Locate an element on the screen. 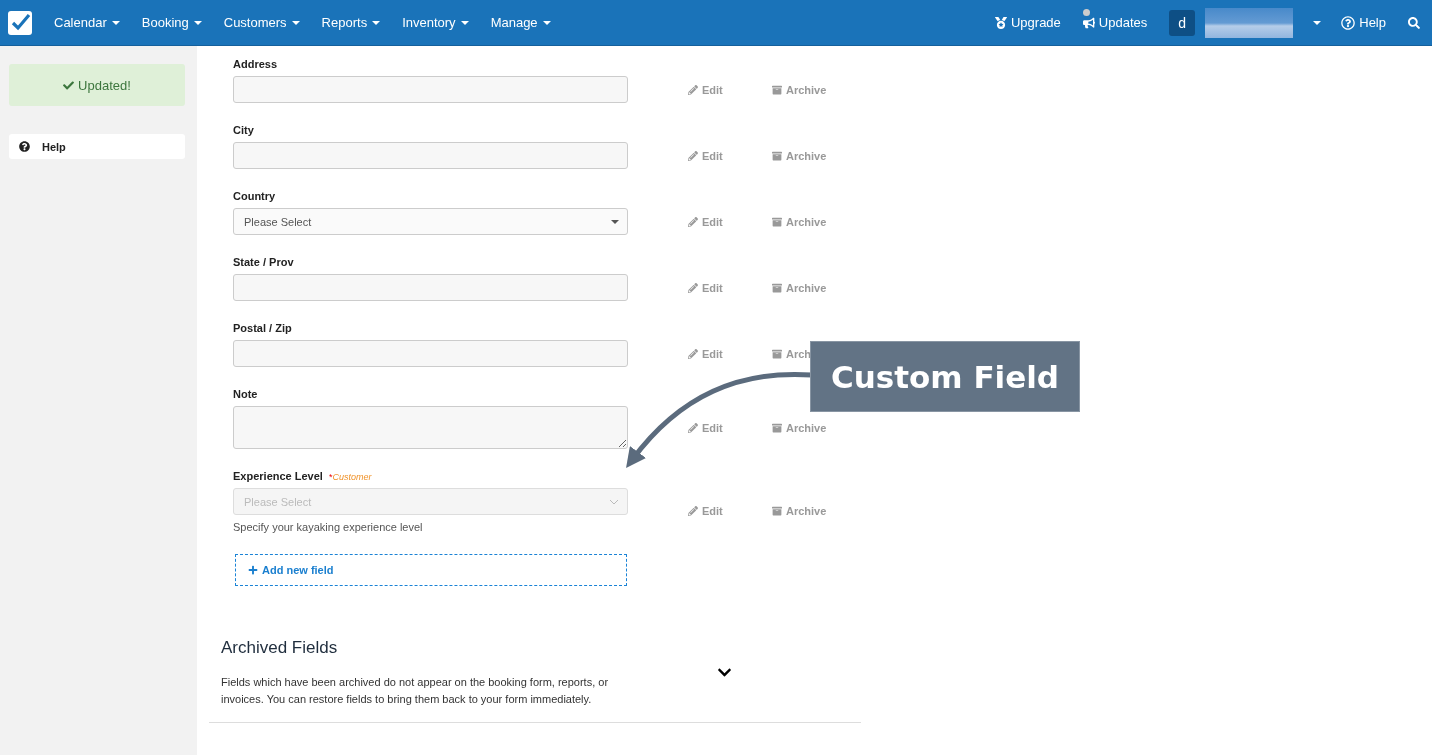 This screenshot has height=755, width=1432. nav-menu: Booking is located at coordinates (171, 22).